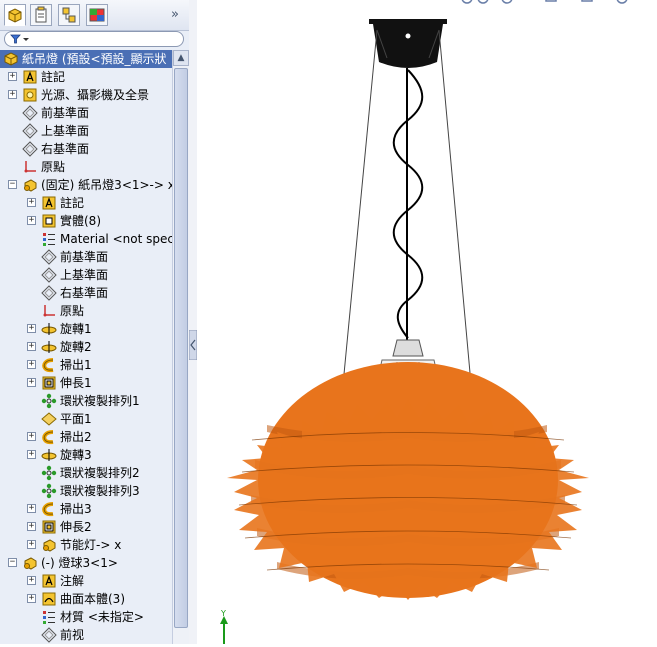 Image resolution: width=657 pixels, height=647 pixels. What do you see at coordinates (544, 2) in the screenshot?
I see `heads-up-toolbar` at bounding box center [544, 2].